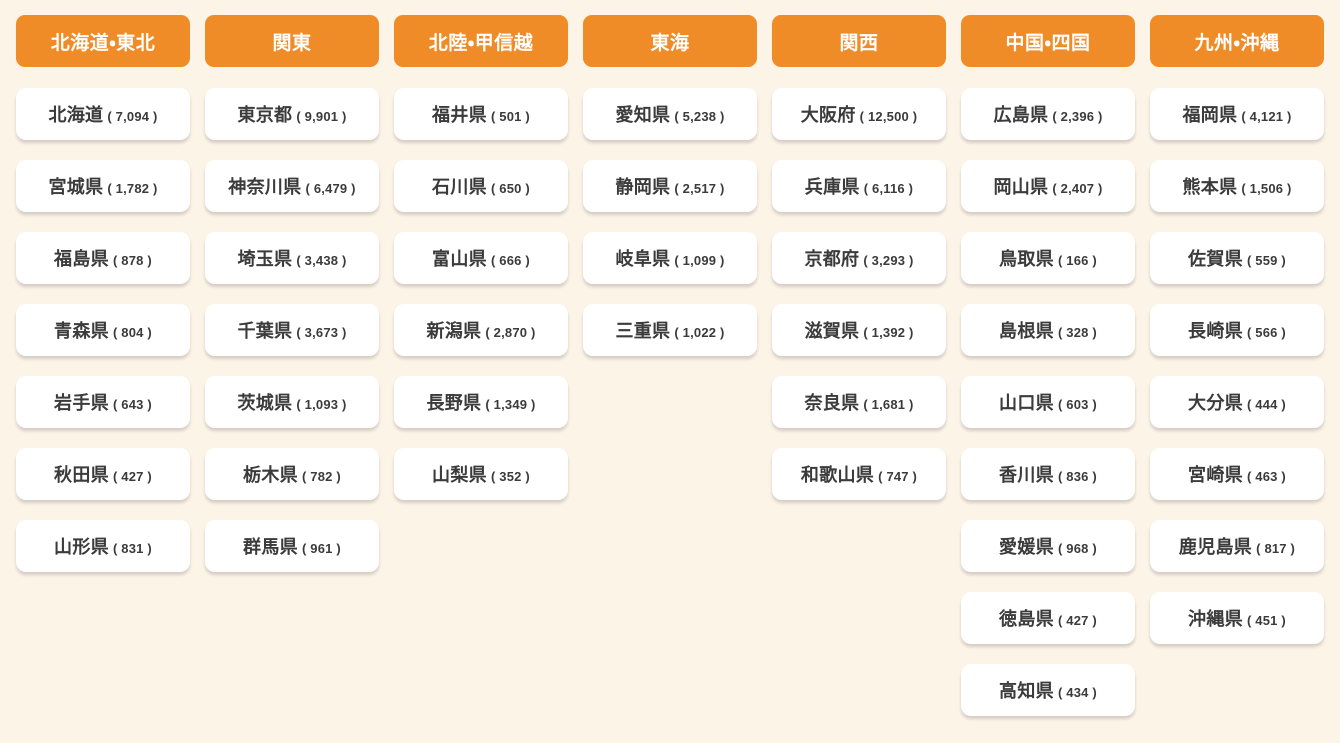 The height and width of the screenshot is (743, 1340). I want to click on prefecture-card-content: 岐阜県( 1,099 ), so click(669, 258).